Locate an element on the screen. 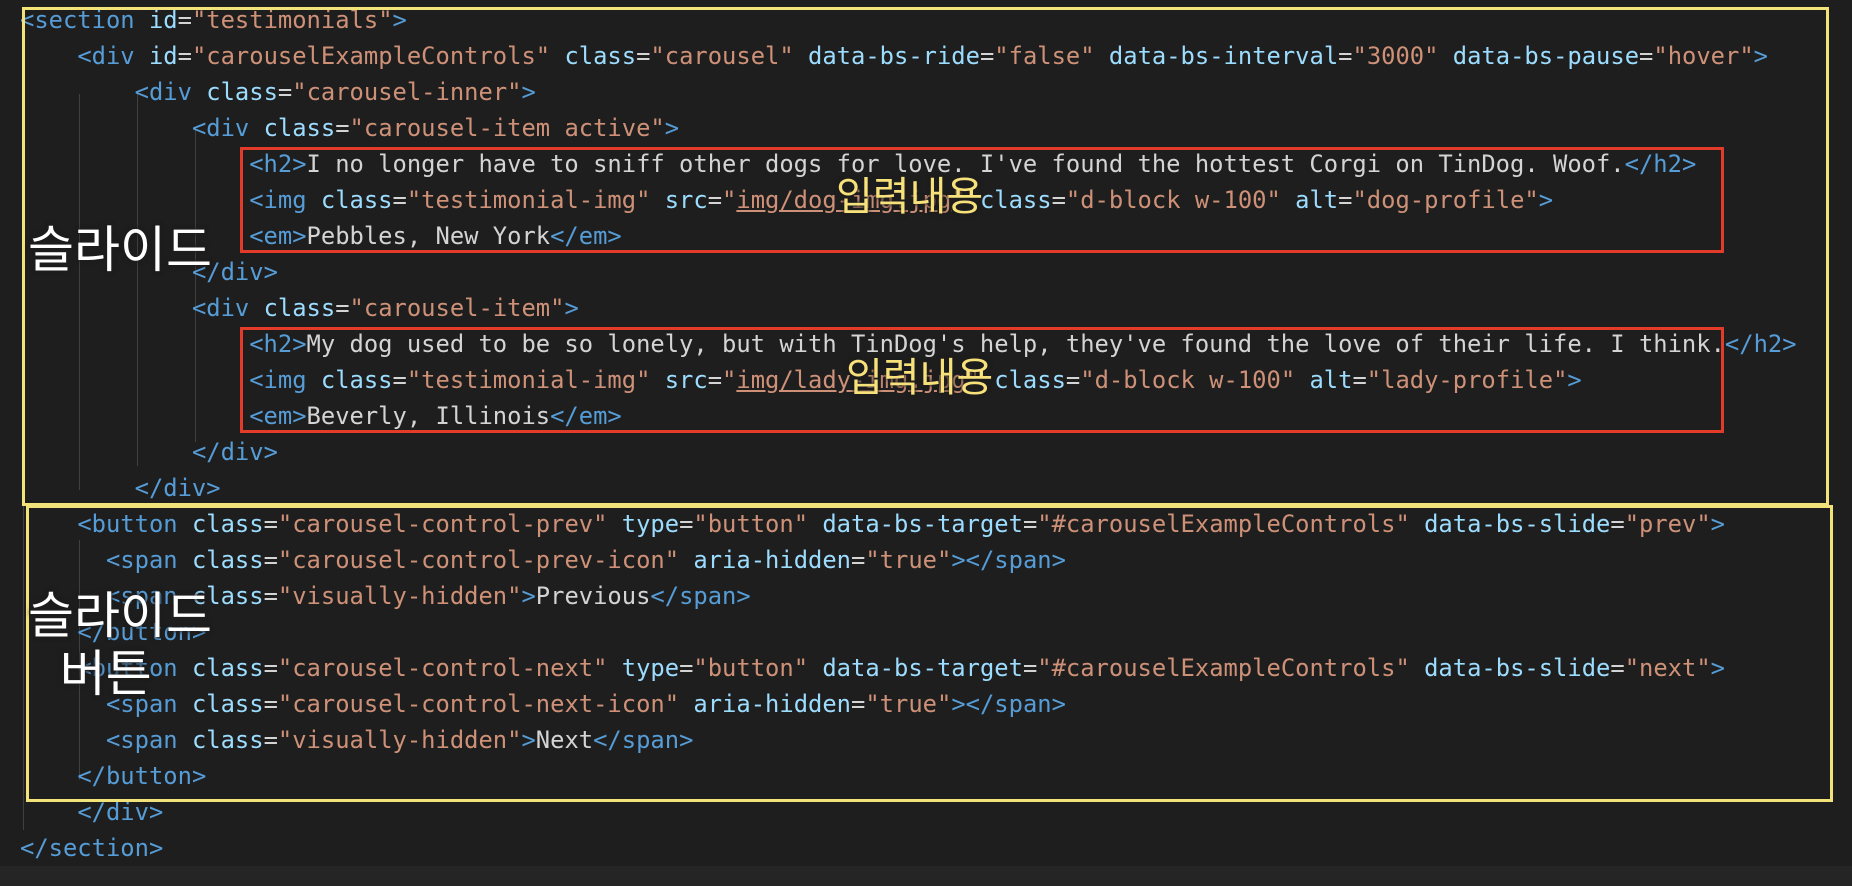  slide-button-annotation: 슬라이드 버튼 is located at coordinates (120, 645).